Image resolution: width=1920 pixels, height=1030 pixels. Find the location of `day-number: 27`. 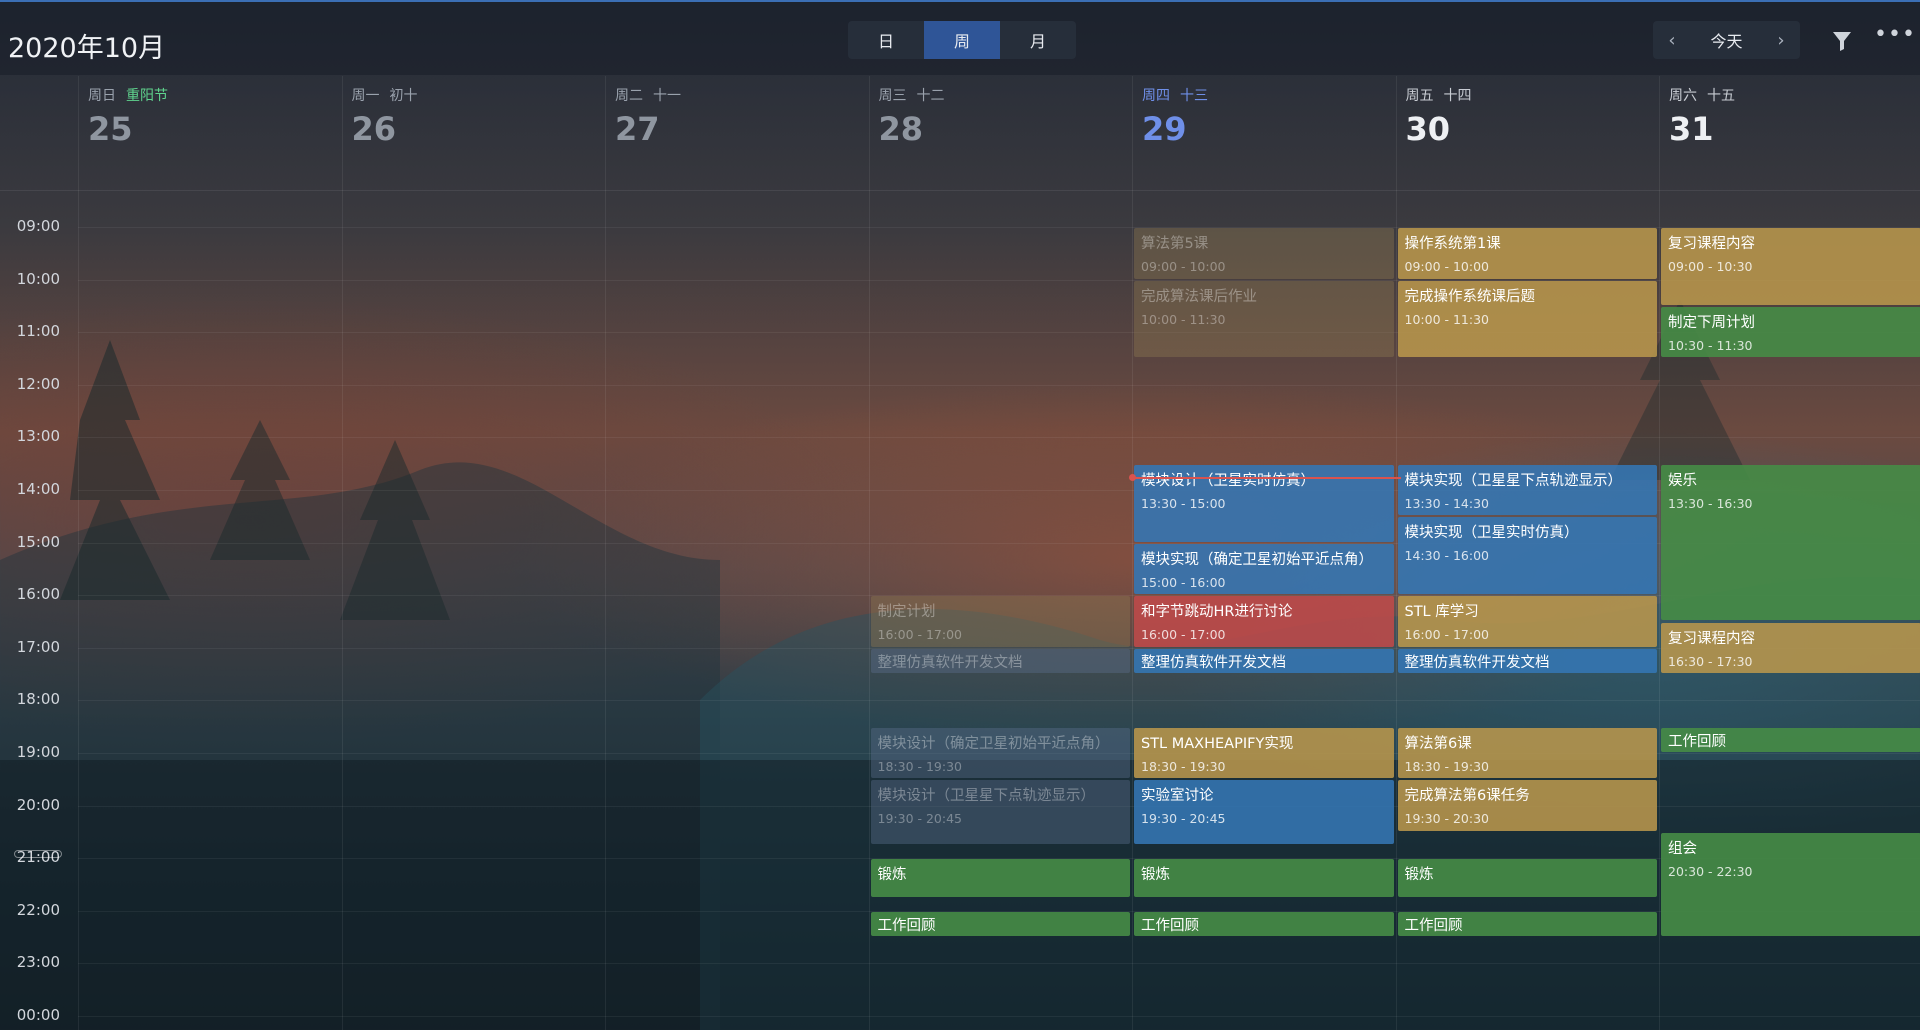

day-number: 27 is located at coordinates (637, 129).